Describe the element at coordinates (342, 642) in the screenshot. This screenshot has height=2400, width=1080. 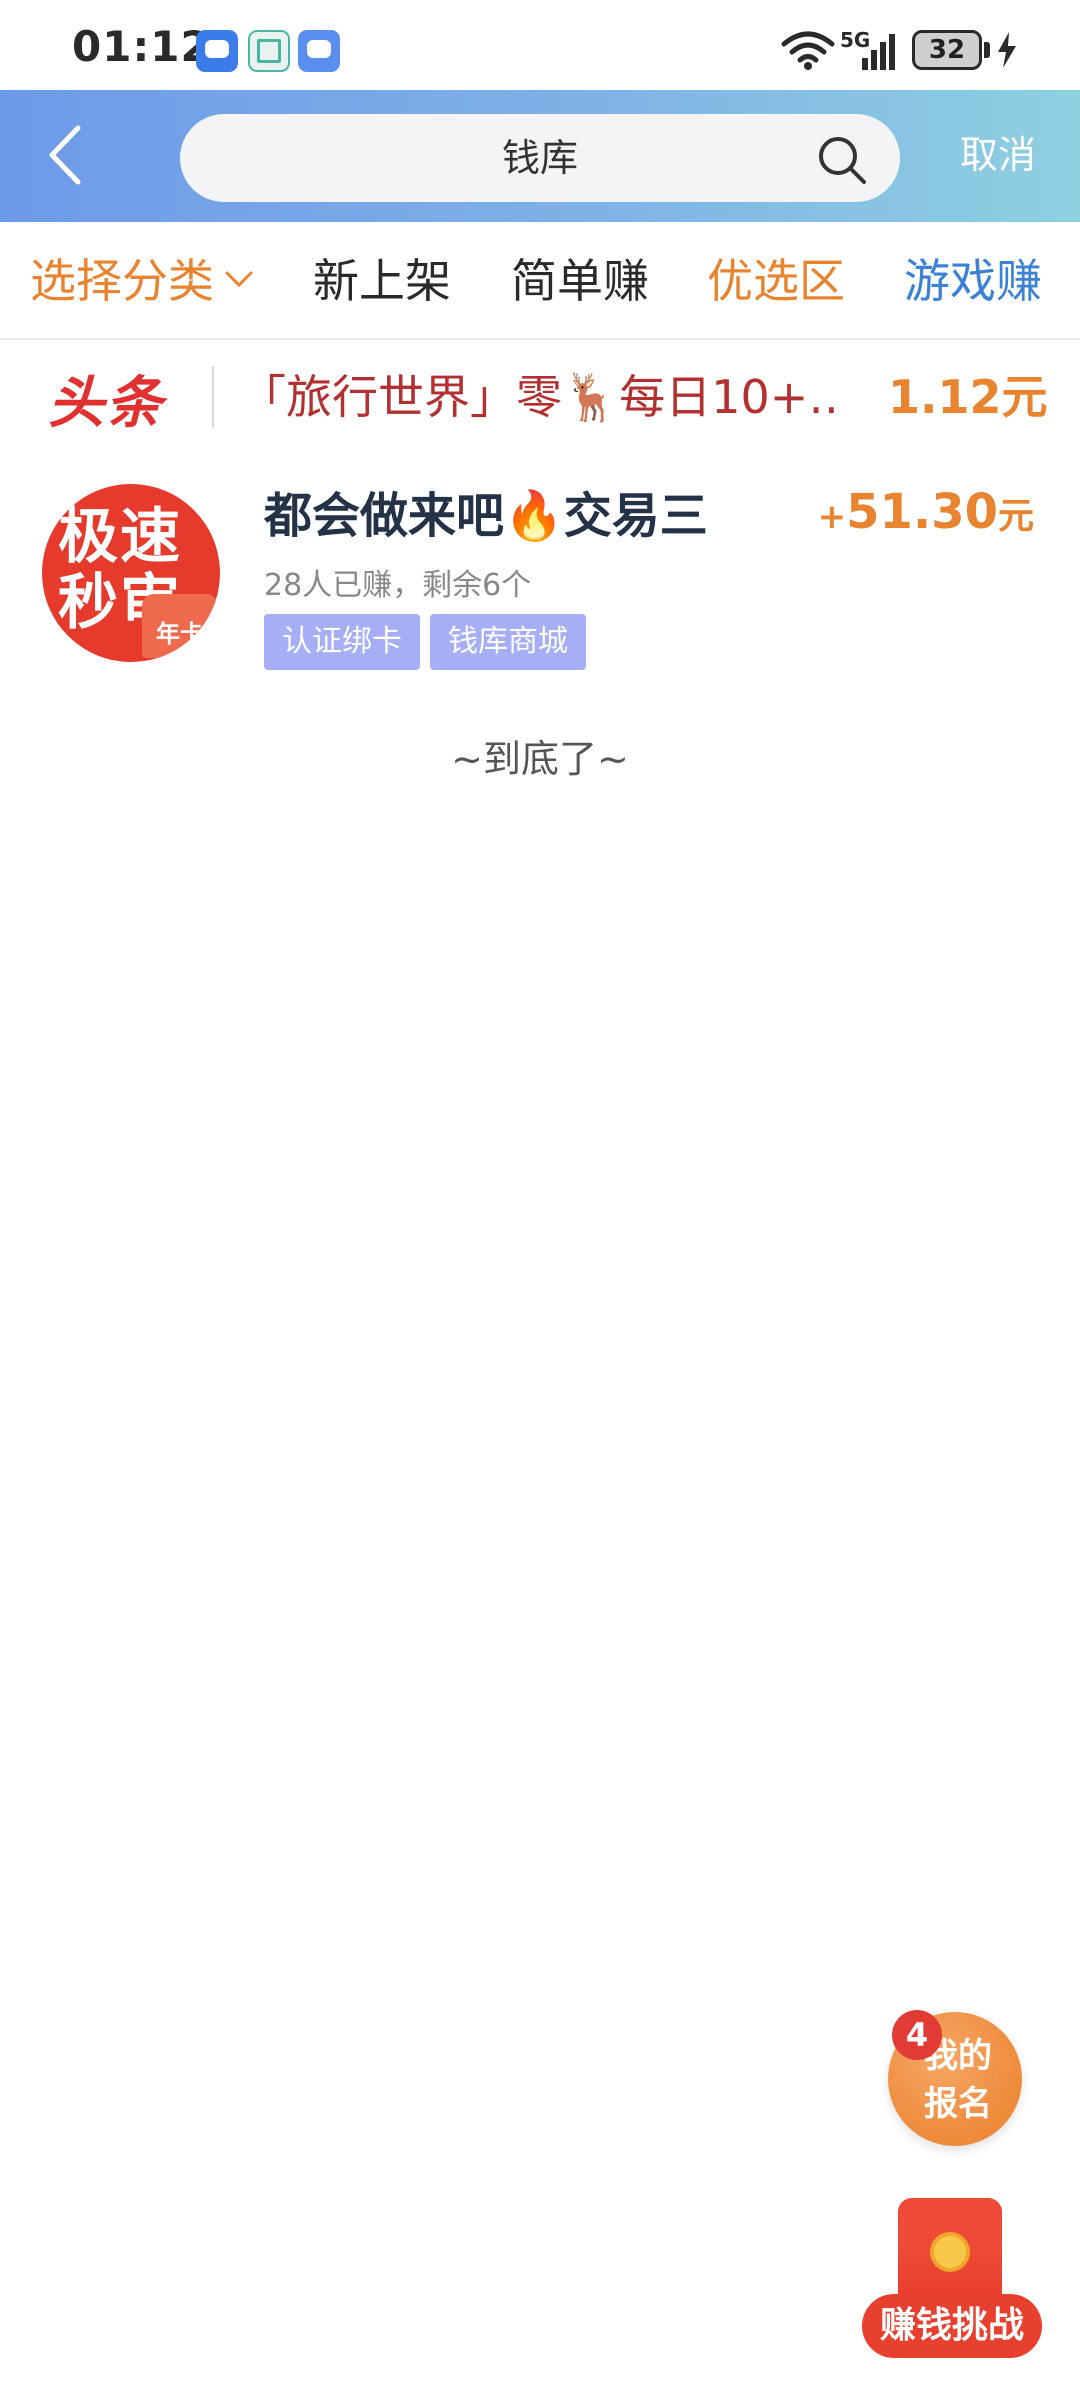
I see `task-tag: 认证绑卡` at that location.